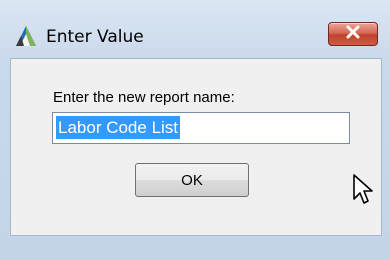 The image size is (390, 260). Describe the element at coordinates (144, 97) in the screenshot. I see `prompt-label: Enter the new report name:` at that location.